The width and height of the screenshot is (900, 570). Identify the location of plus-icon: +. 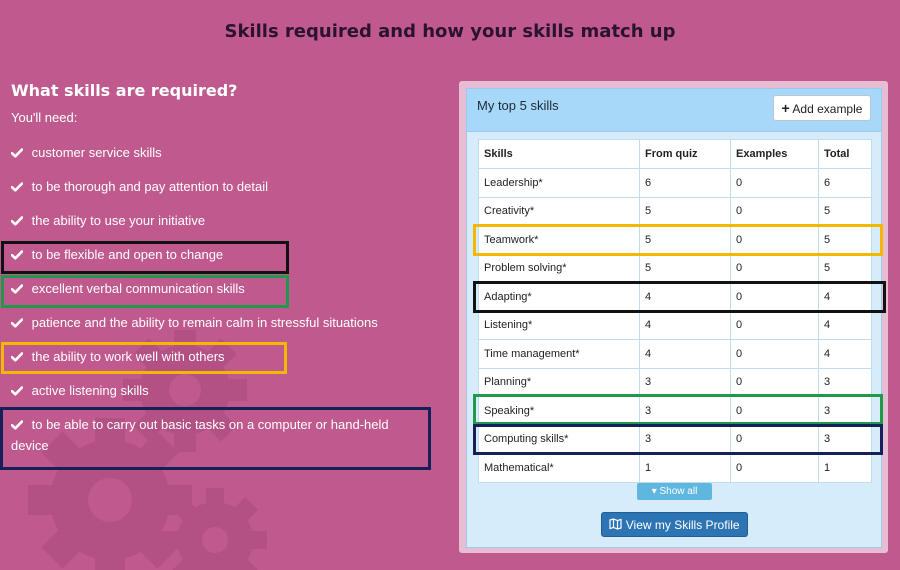
(785, 108).